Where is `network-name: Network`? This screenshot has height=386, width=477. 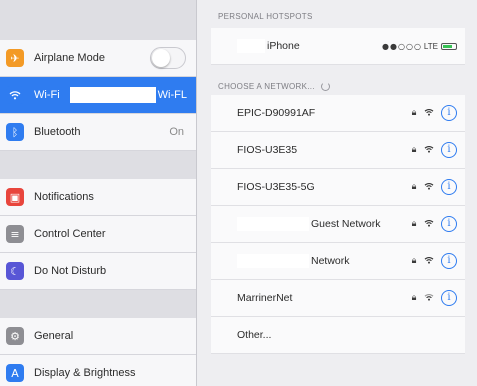 network-name: Network is located at coordinates (330, 261).